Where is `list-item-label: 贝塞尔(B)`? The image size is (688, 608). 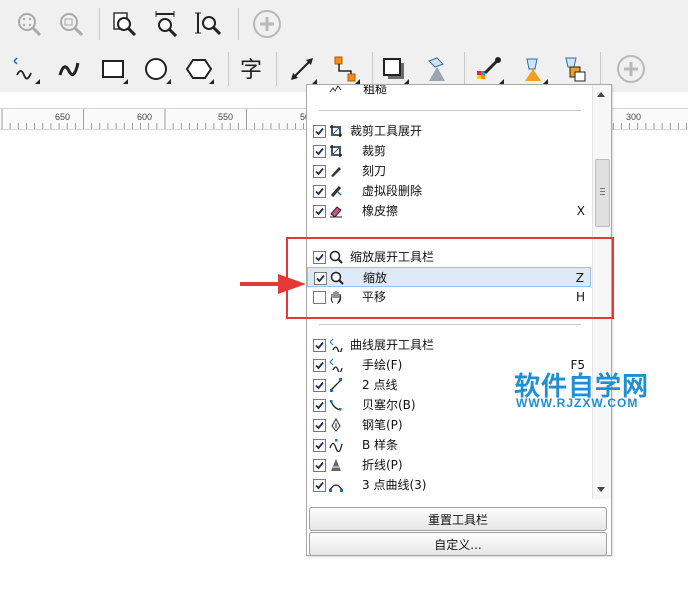 list-item-label: 贝塞尔(B) is located at coordinates (389, 405).